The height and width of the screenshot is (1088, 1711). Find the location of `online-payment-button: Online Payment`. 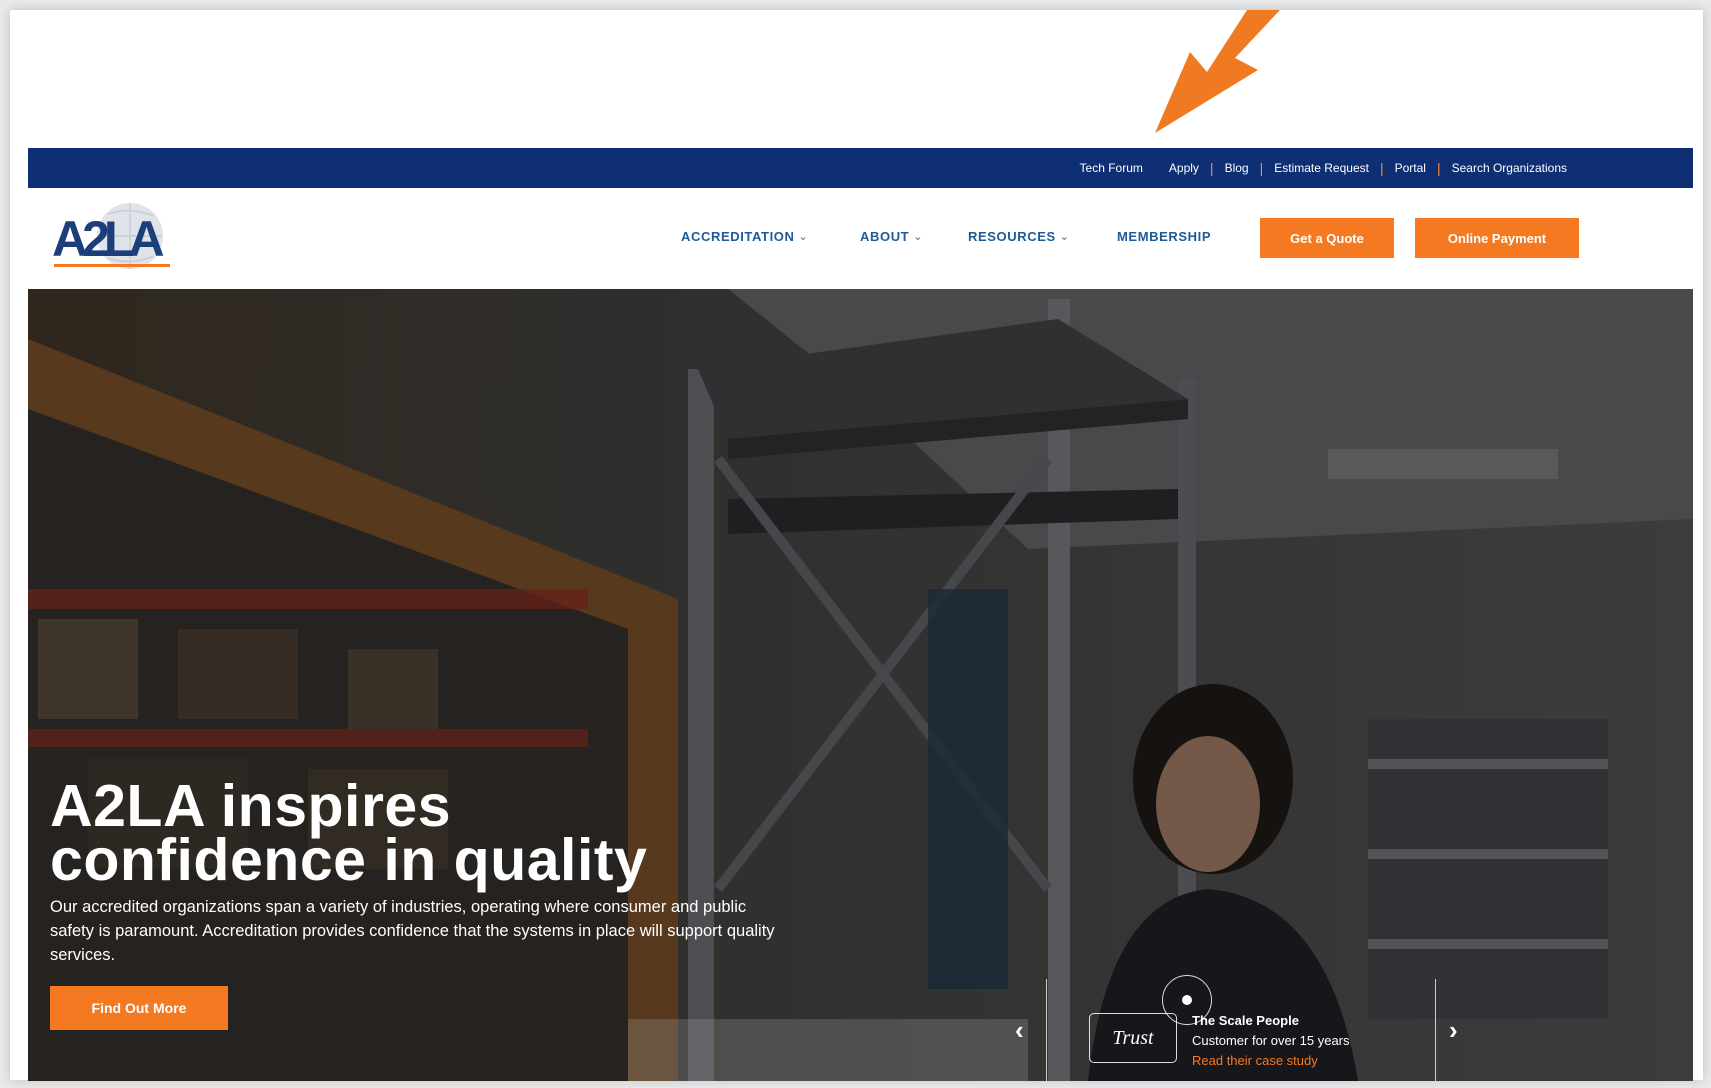

online-payment-button: Online Payment is located at coordinates (1497, 238).